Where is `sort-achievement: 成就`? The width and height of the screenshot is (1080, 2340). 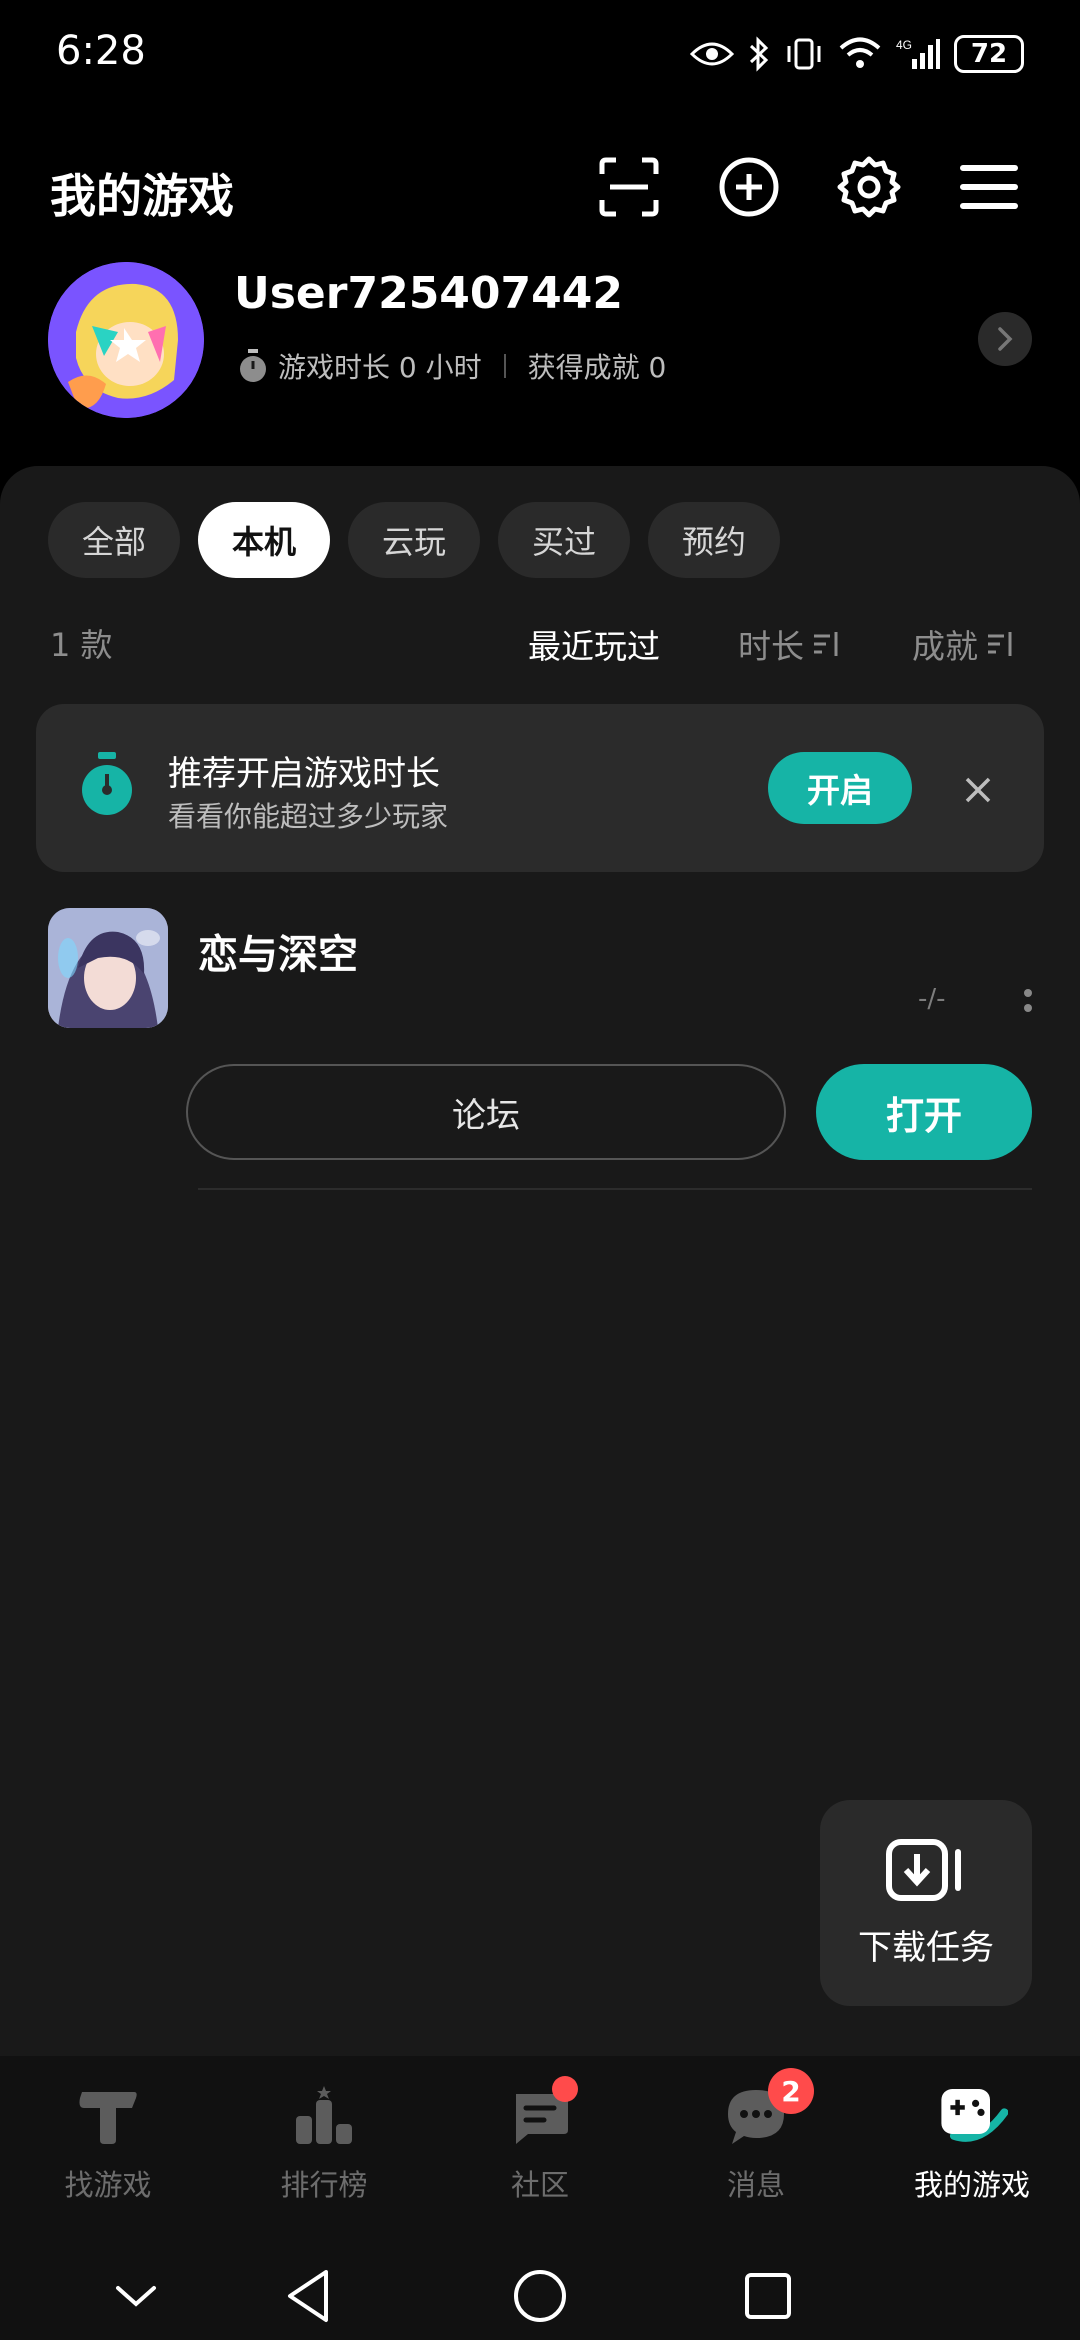 sort-achievement: 成就 is located at coordinates (964, 644).